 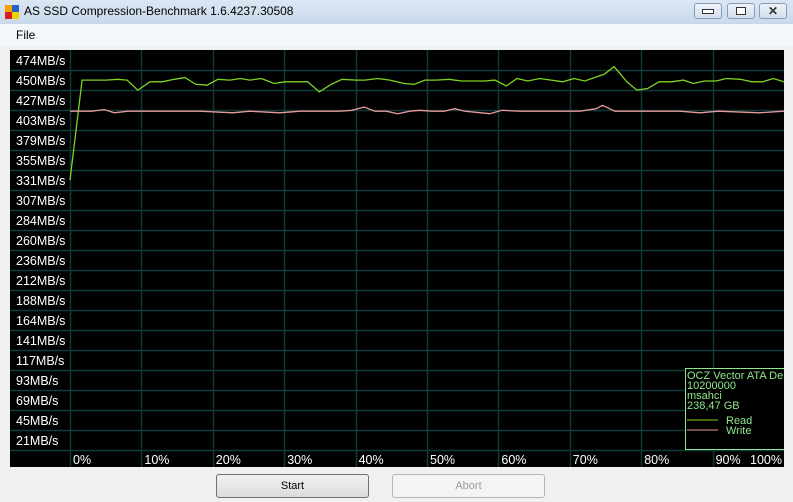 I want to click on x-tick-label: 50%, so click(x=442, y=460).